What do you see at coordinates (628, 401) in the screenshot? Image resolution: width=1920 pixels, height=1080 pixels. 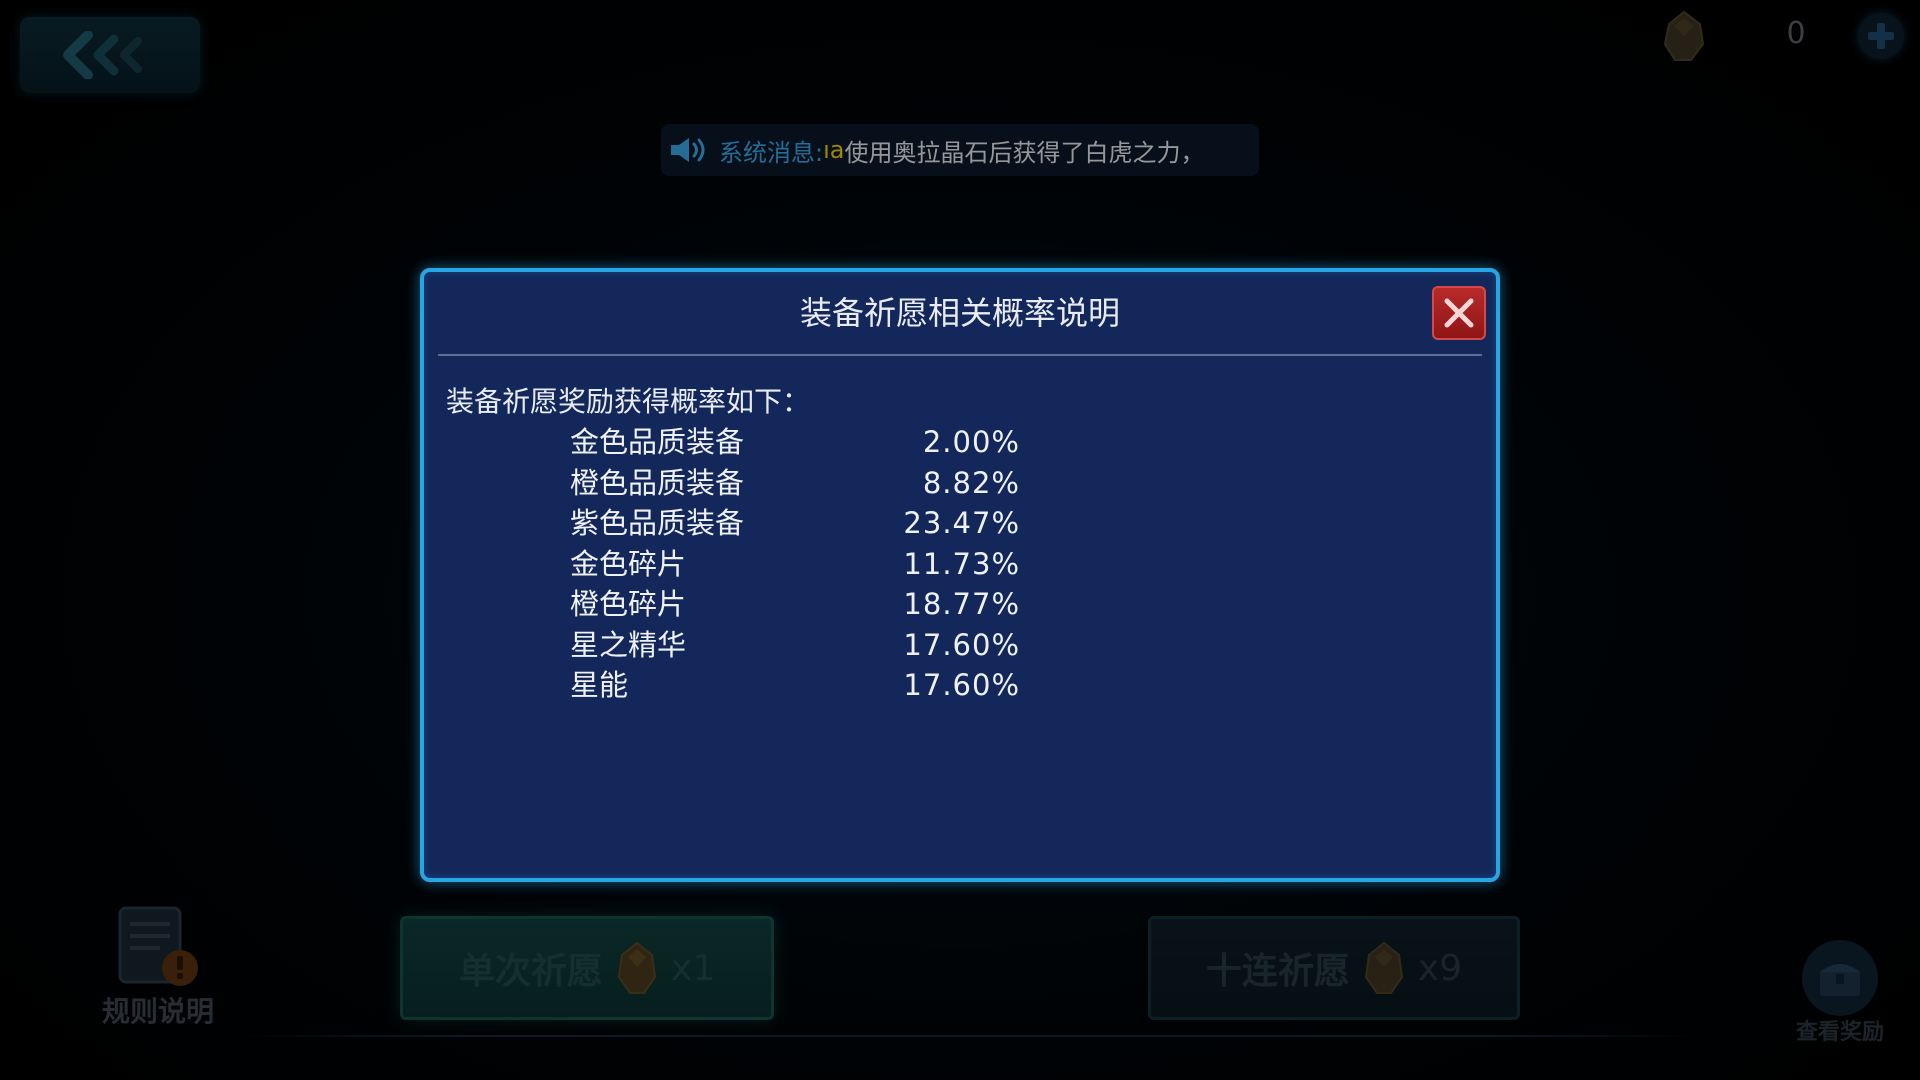 I see `dialog-intro: 装备祈愿奖励获得概率如下：` at bounding box center [628, 401].